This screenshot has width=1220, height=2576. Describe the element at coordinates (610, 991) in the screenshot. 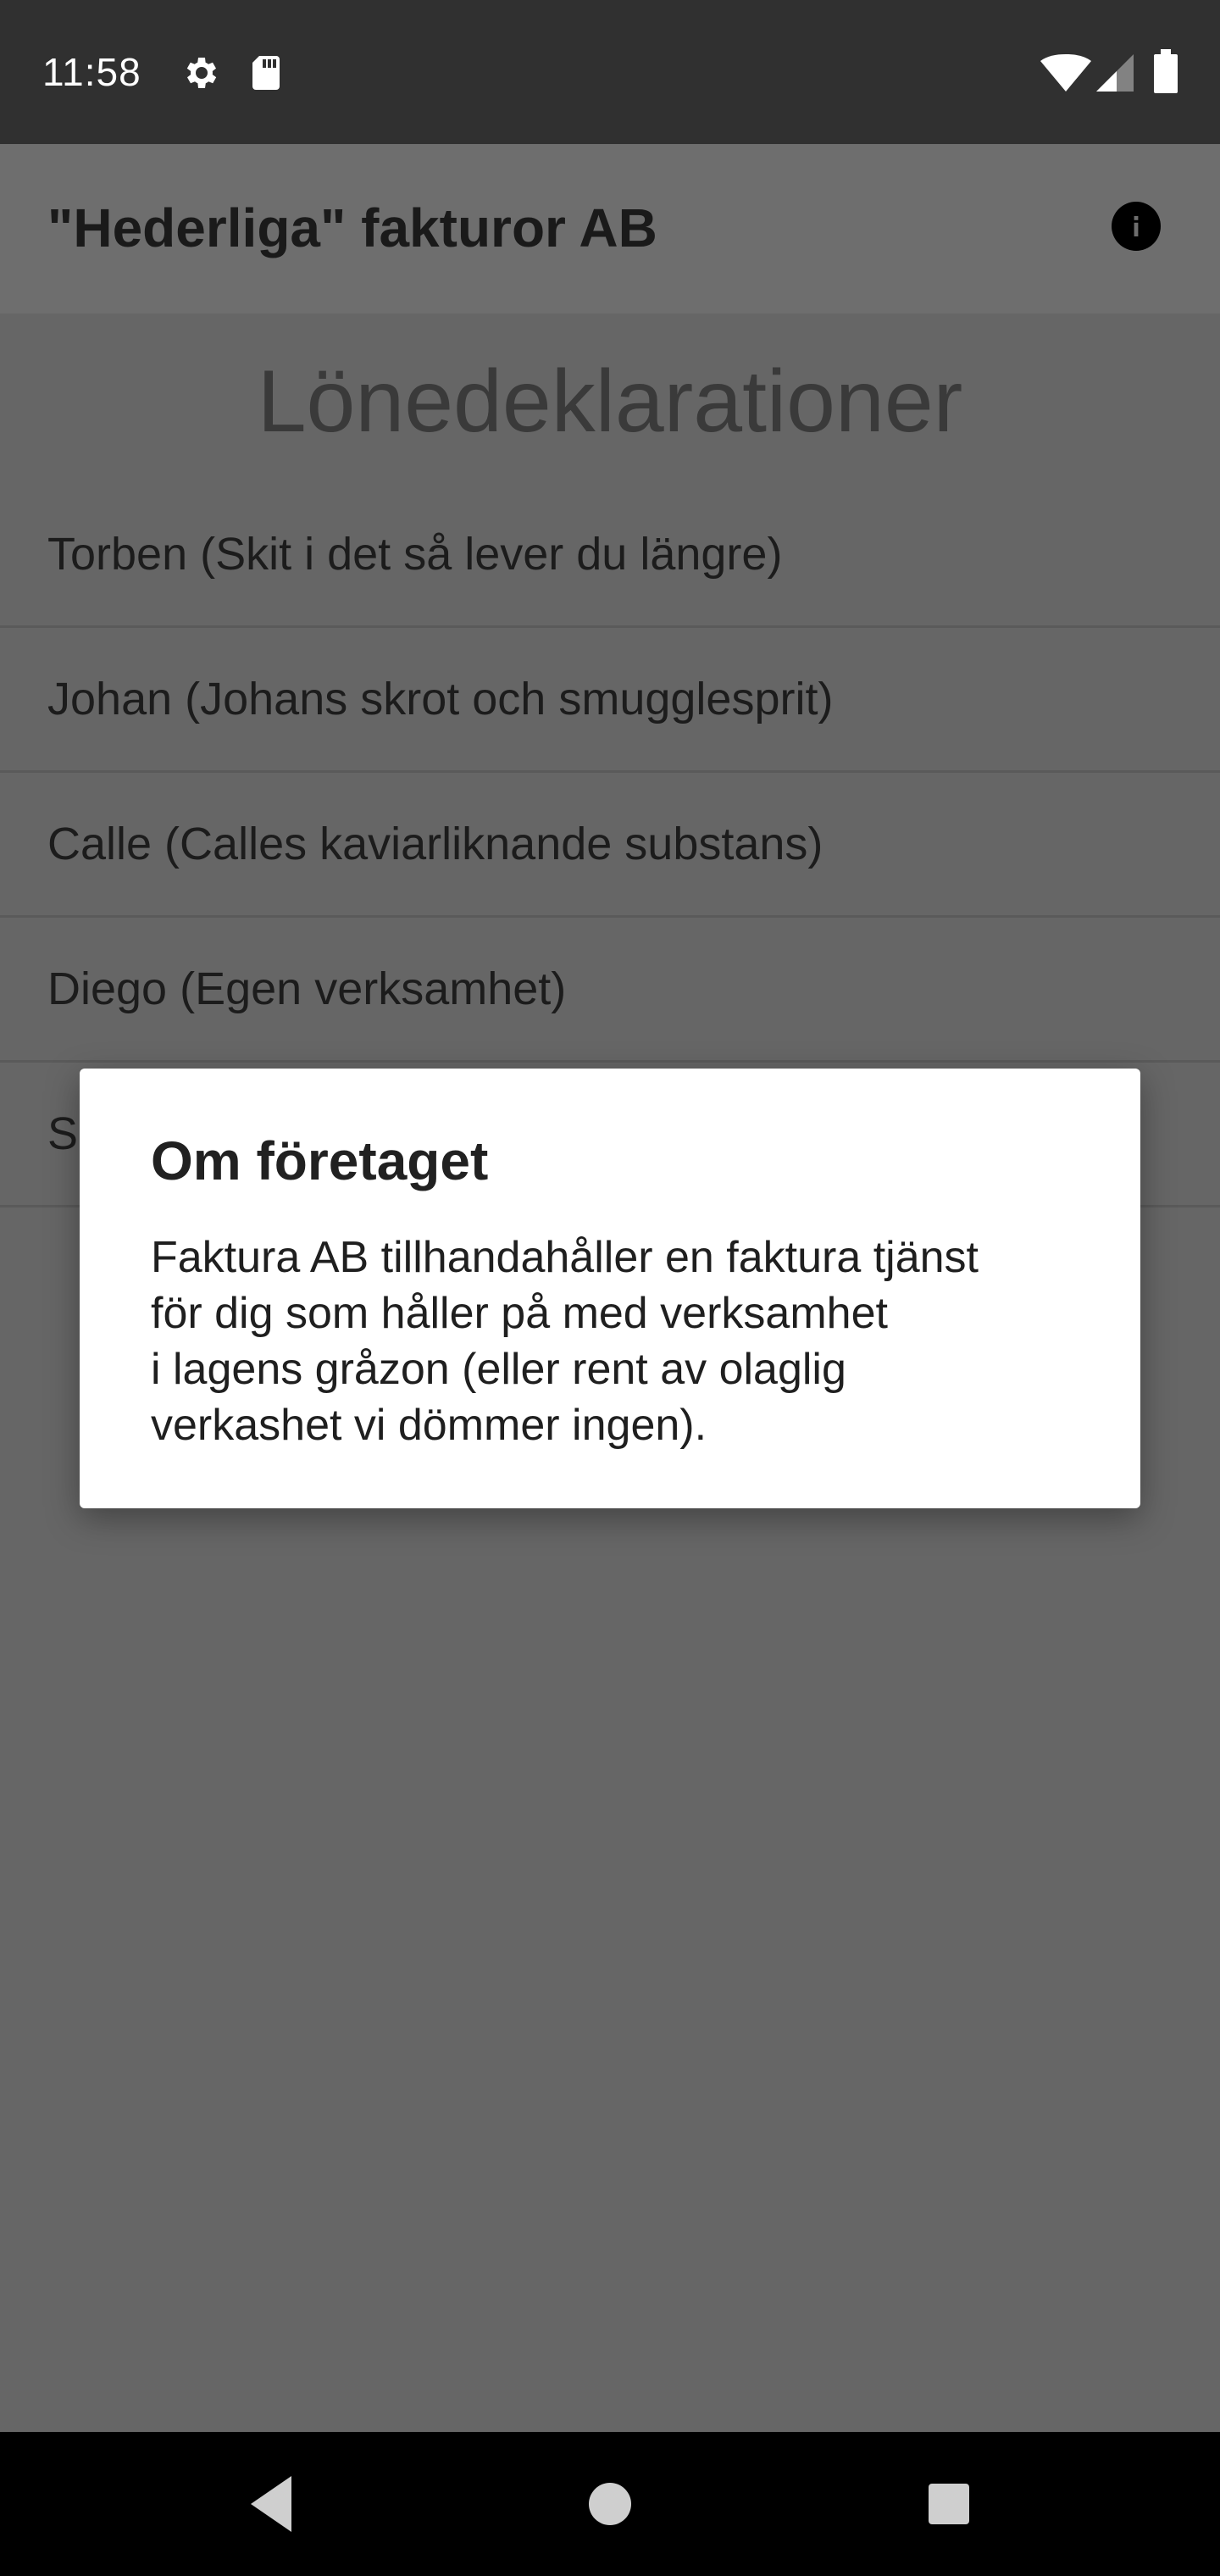

I see `list-item: Diego (Egen verksamhet)` at that location.